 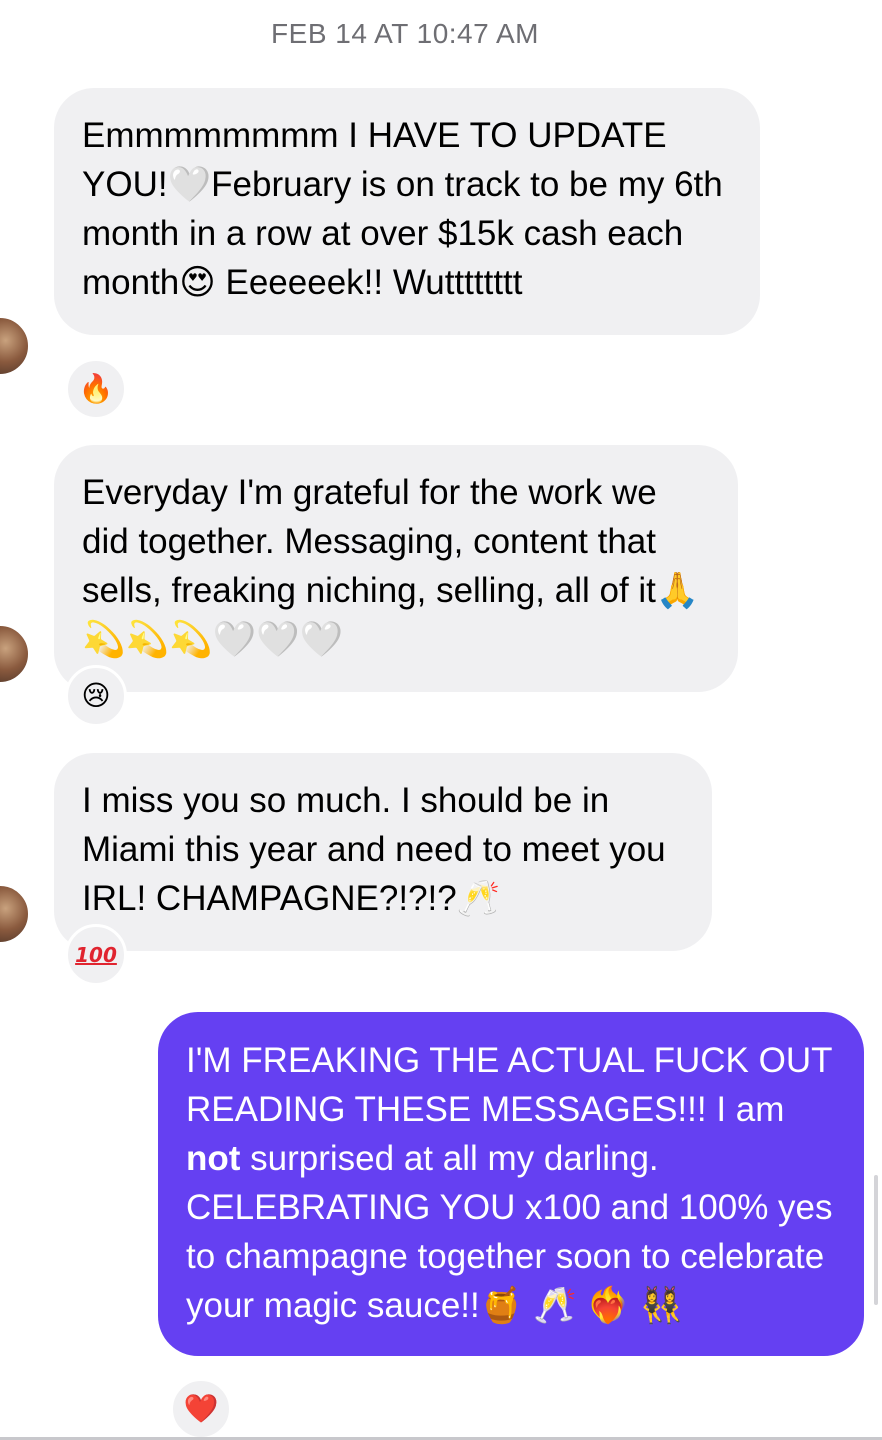 What do you see at coordinates (876, 1240) in the screenshot?
I see `scrollbar` at bounding box center [876, 1240].